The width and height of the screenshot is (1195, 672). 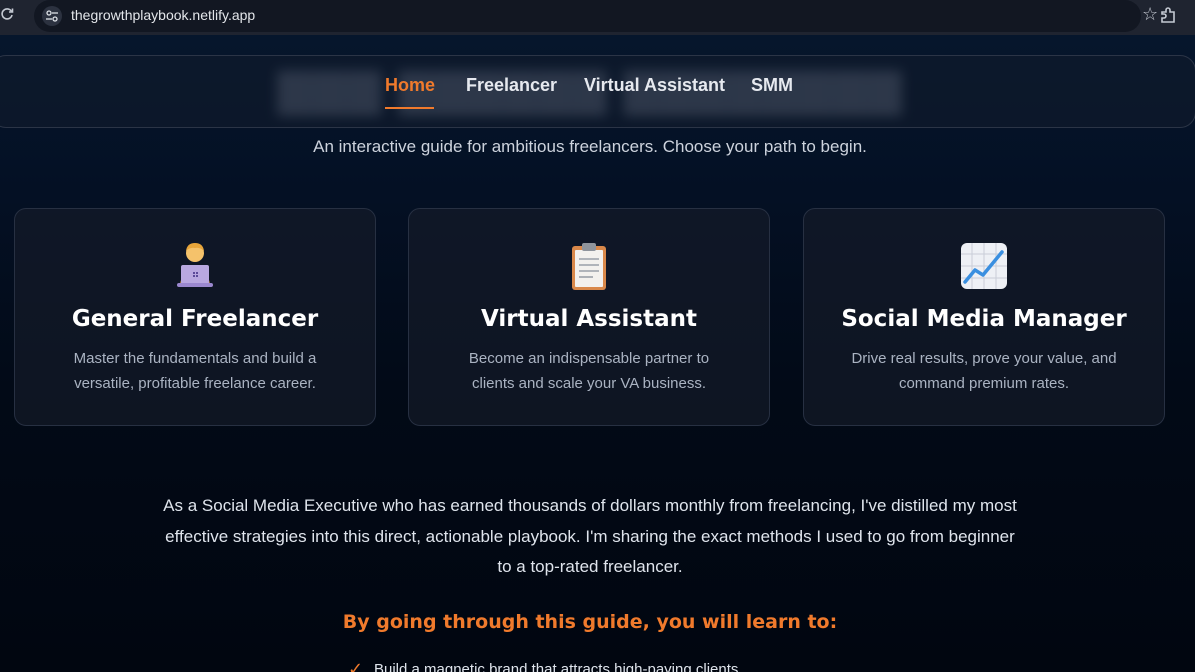 What do you see at coordinates (9, 16) in the screenshot?
I see `reload-icon` at bounding box center [9, 16].